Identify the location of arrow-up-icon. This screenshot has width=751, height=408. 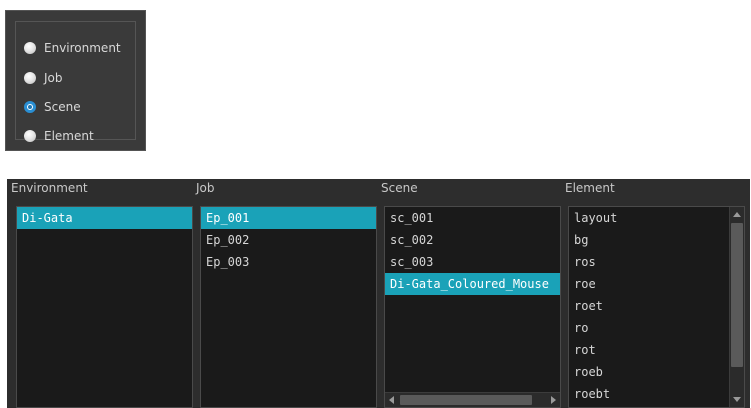
(737, 214).